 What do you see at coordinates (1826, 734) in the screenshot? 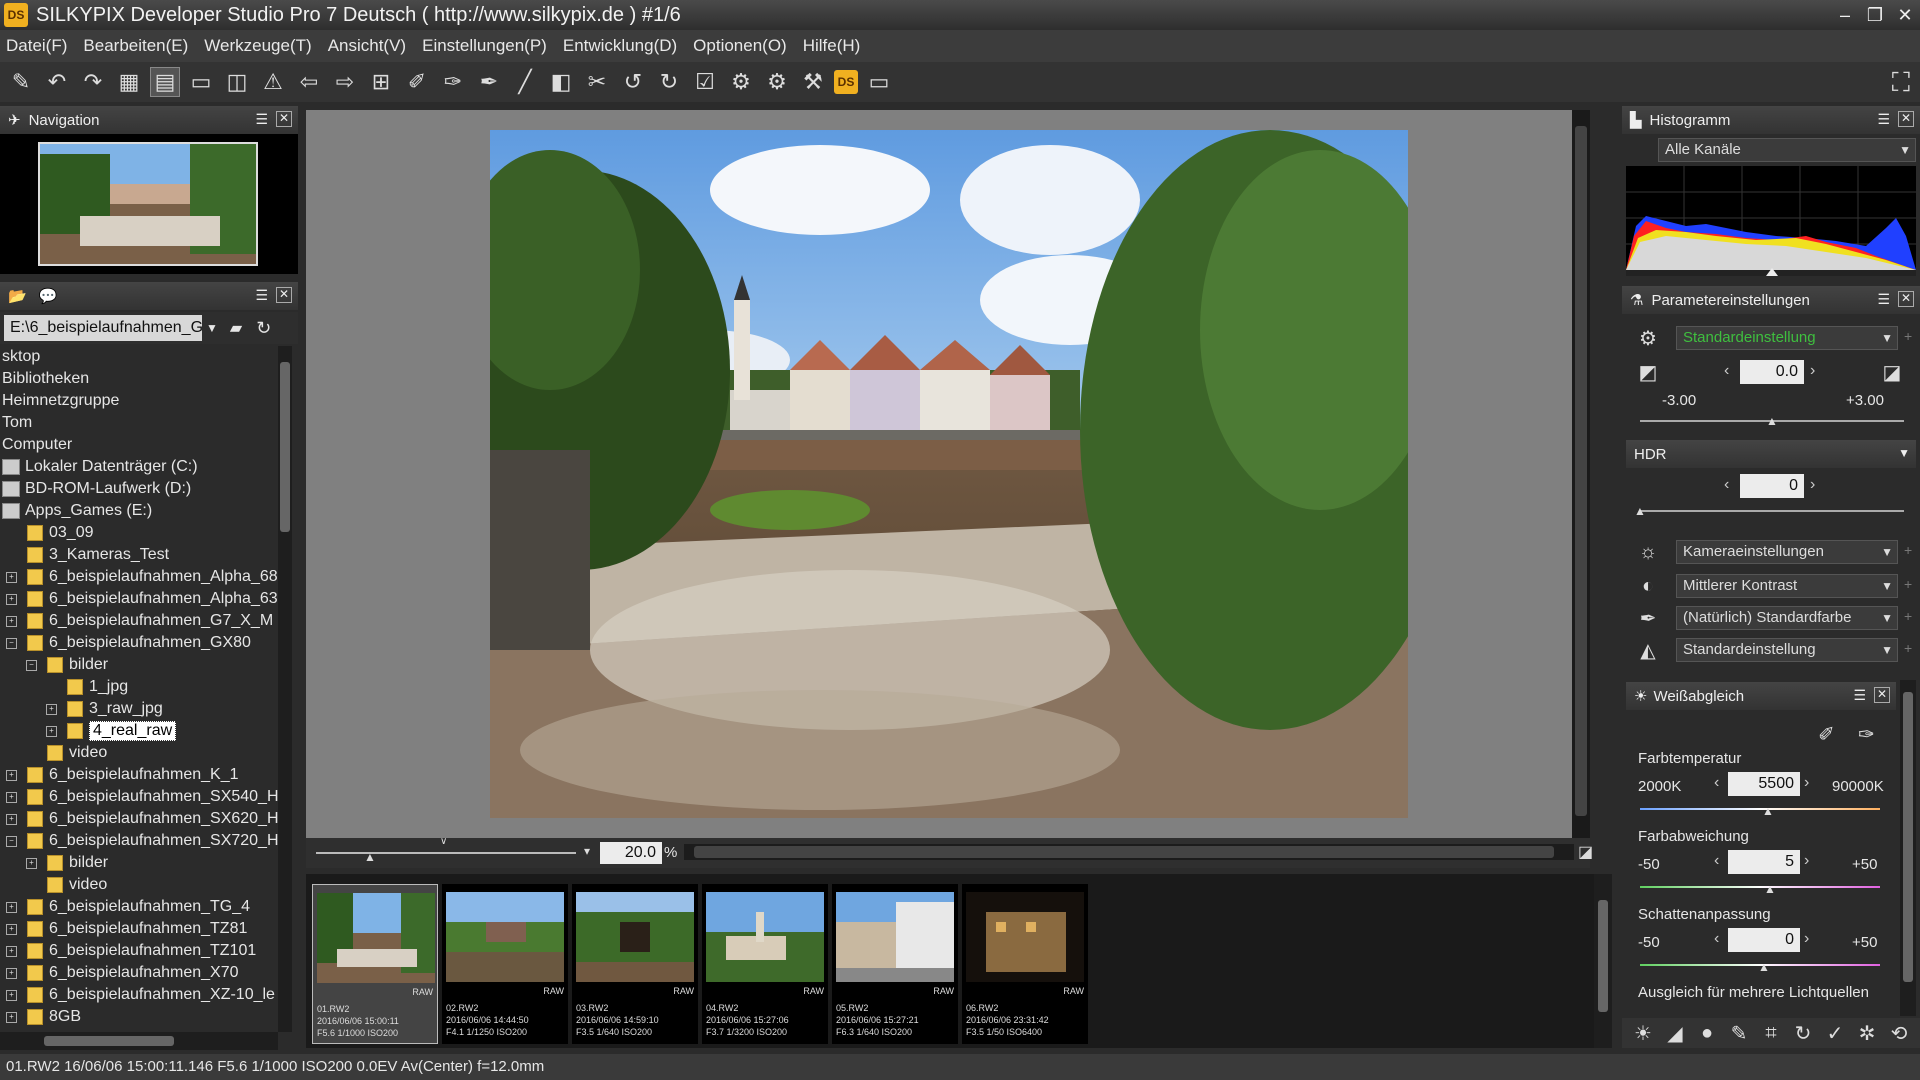
I see `wb-picker-icon: ✐` at bounding box center [1826, 734].